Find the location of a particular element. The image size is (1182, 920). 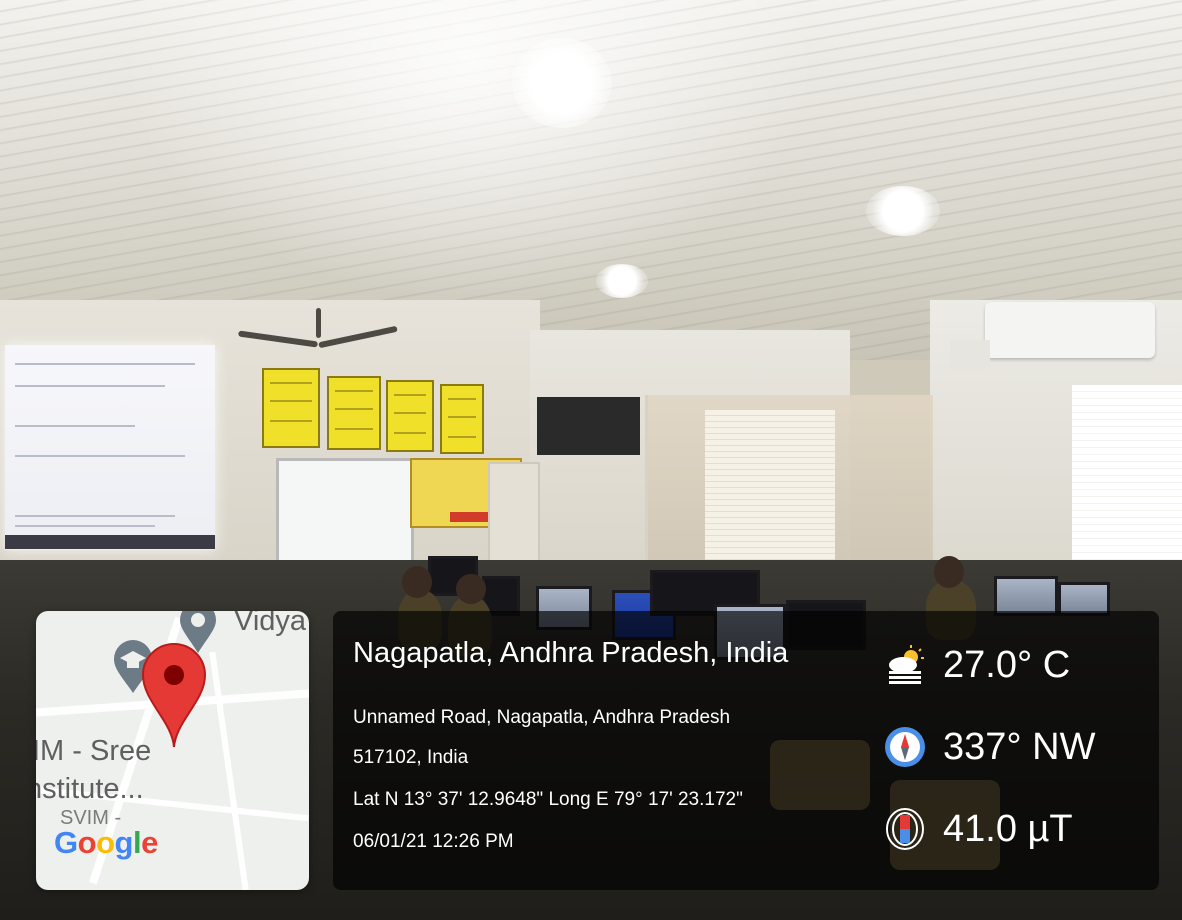

address-line2: 517102, India is located at coordinates (411, 757).